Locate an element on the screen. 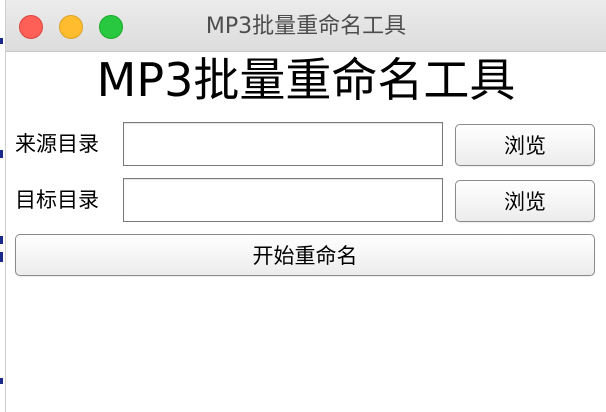  start-rename-button: 开始重命名 is located at coordinates (305, 255).